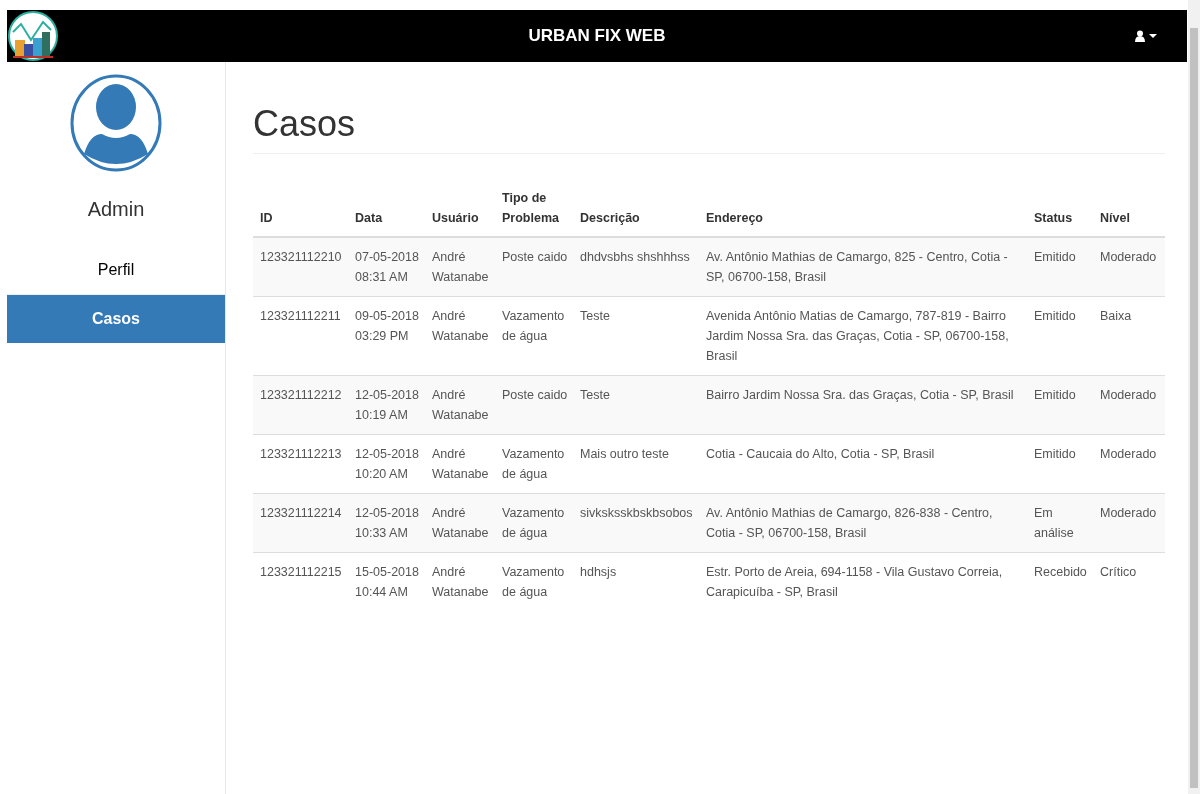 This screenshot has height=794, width=1200. I want to click on table-cell: 15-05-2018 10:44 AM, so click(386, 582).